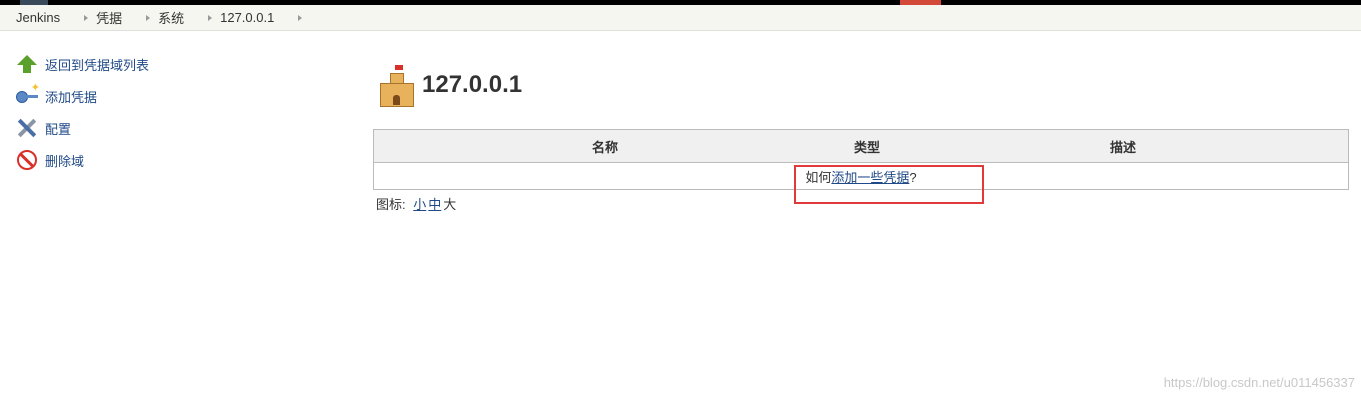 Image resolution: width=1361 pixels, height=398 pixels. Describe the element at coordinates (472, 84) in the screenshot. I see `page-title: 127.0.0.1` at that location.